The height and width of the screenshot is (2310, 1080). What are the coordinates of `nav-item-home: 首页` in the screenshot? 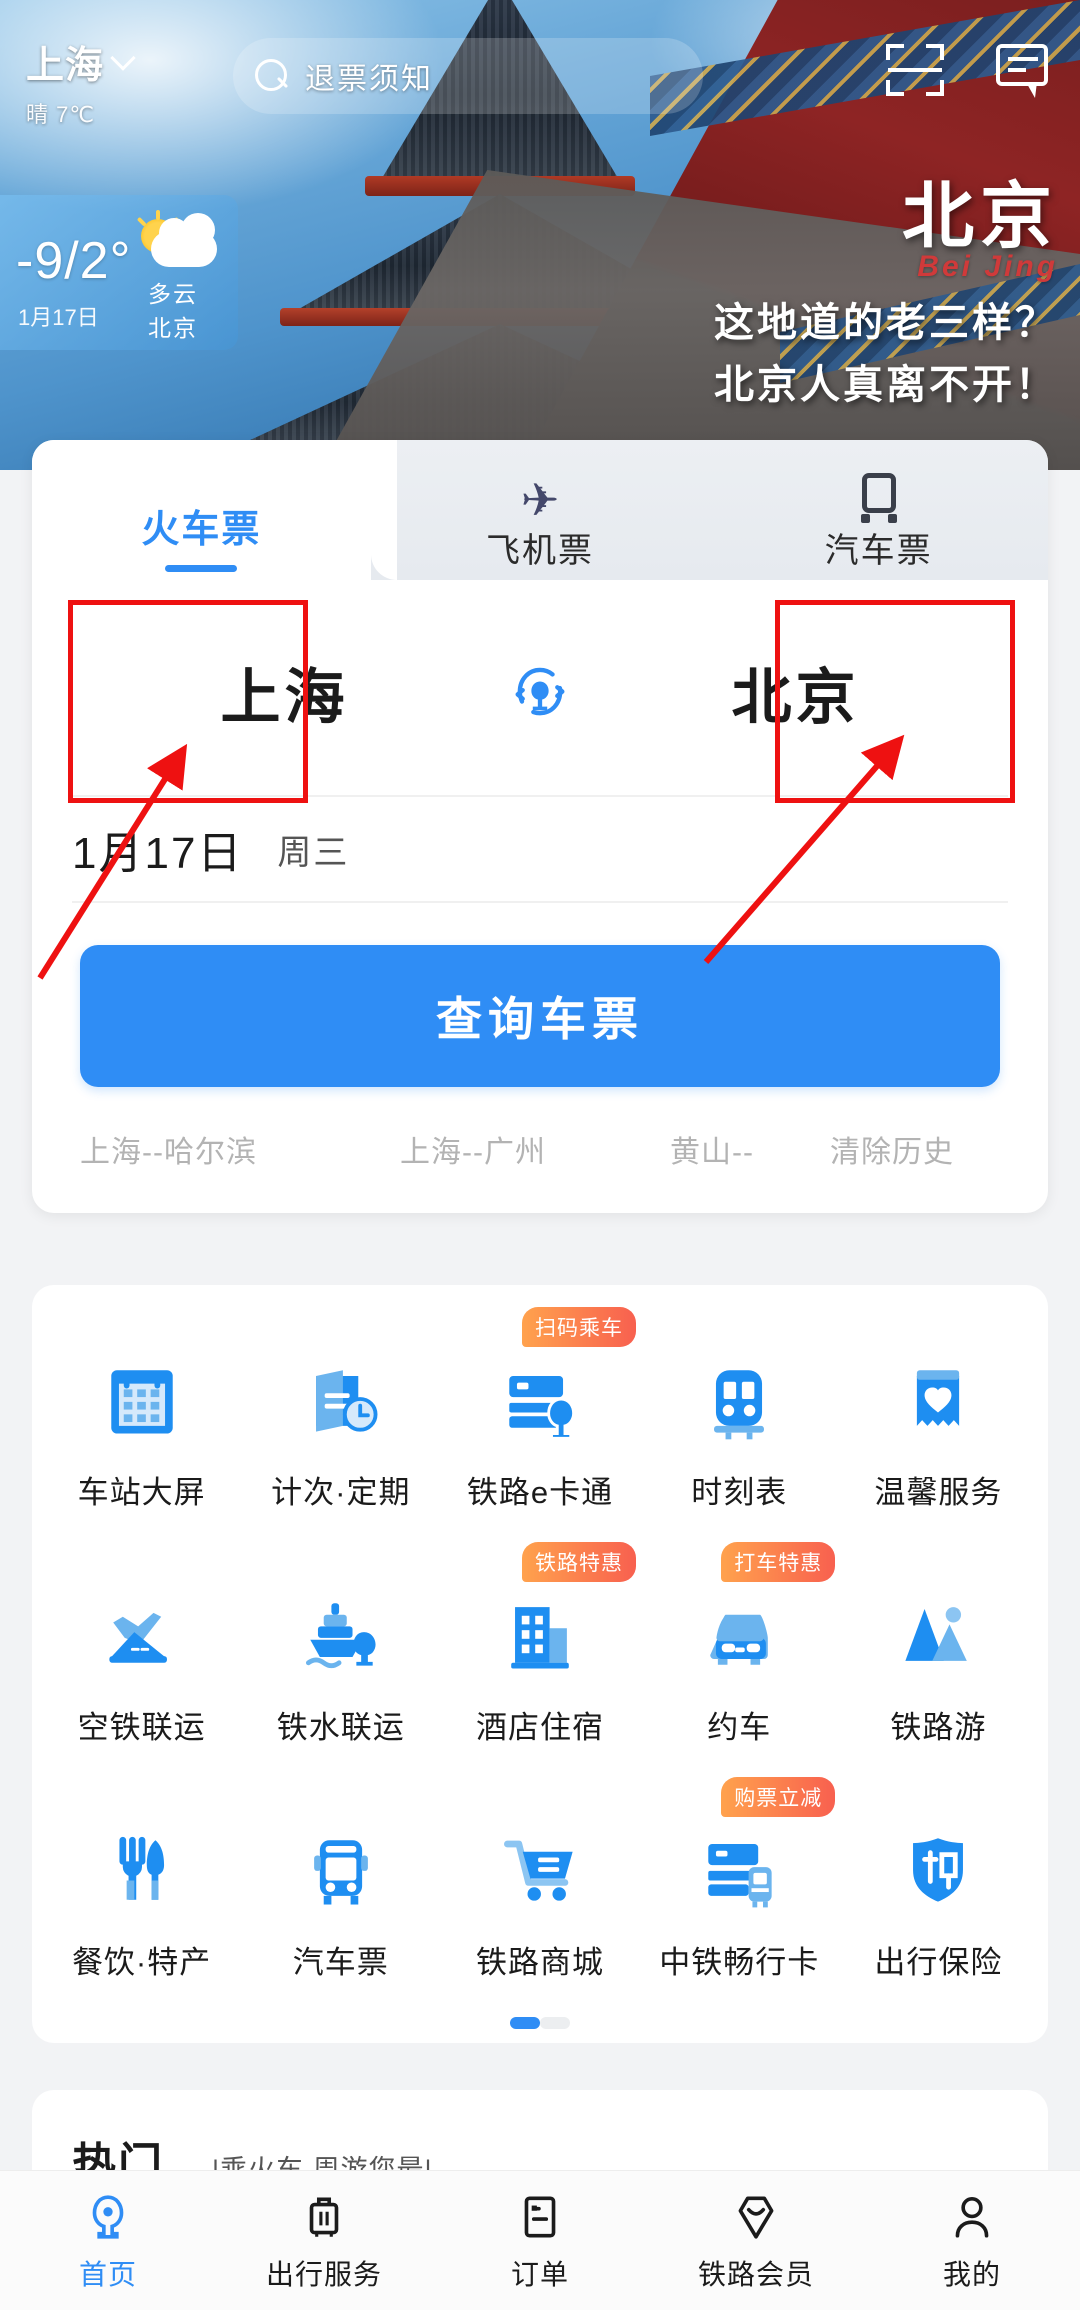 It's located at (108, 2240).